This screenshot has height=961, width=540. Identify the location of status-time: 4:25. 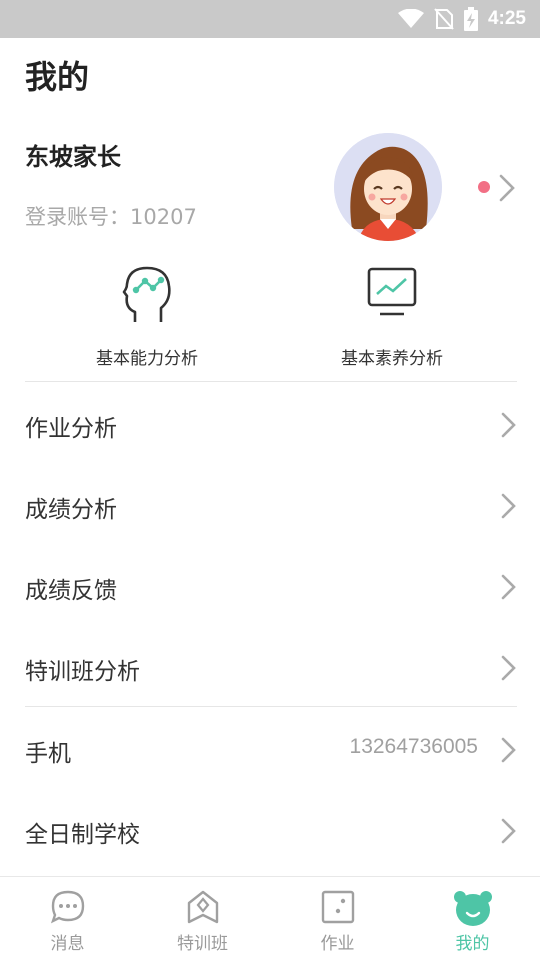
(506, 18).